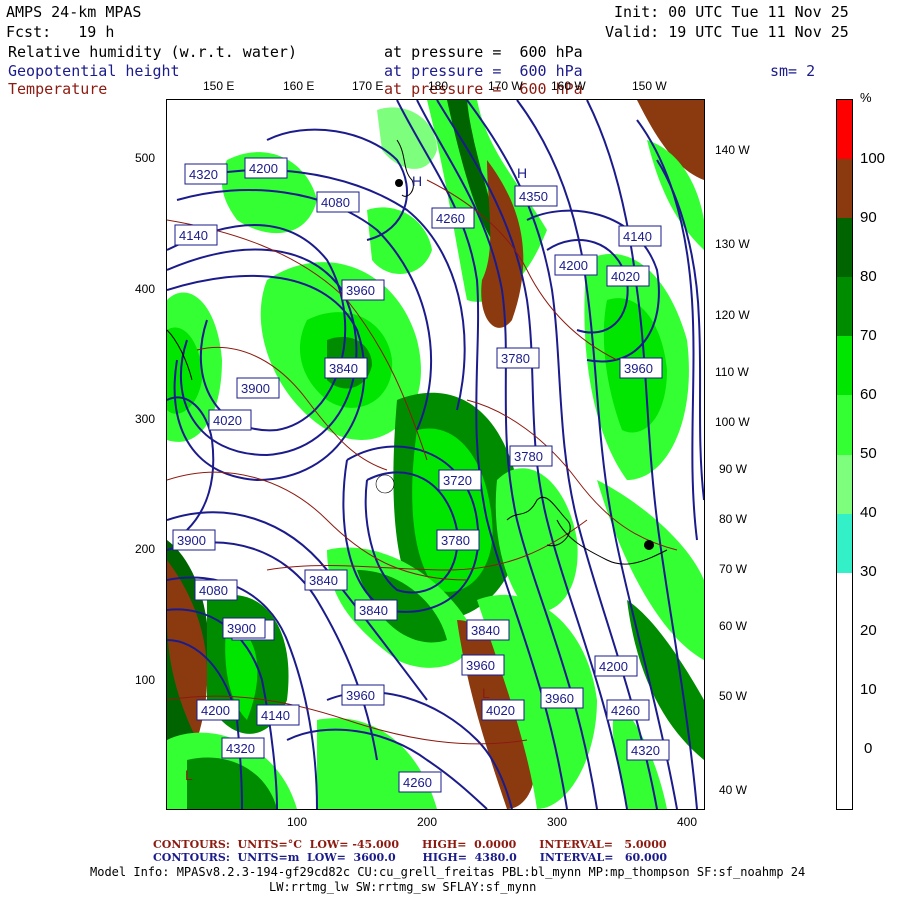 The height and width of the screenshot is (900, 900). I want to click on colorbar, so click(844, 454).